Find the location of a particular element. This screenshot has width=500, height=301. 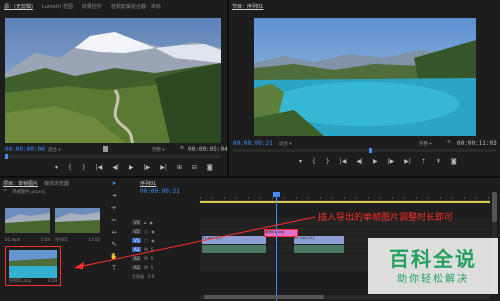

annotation-text: 插入导出的单帧图片调整时长即可 is located at coordinates (386, 218).